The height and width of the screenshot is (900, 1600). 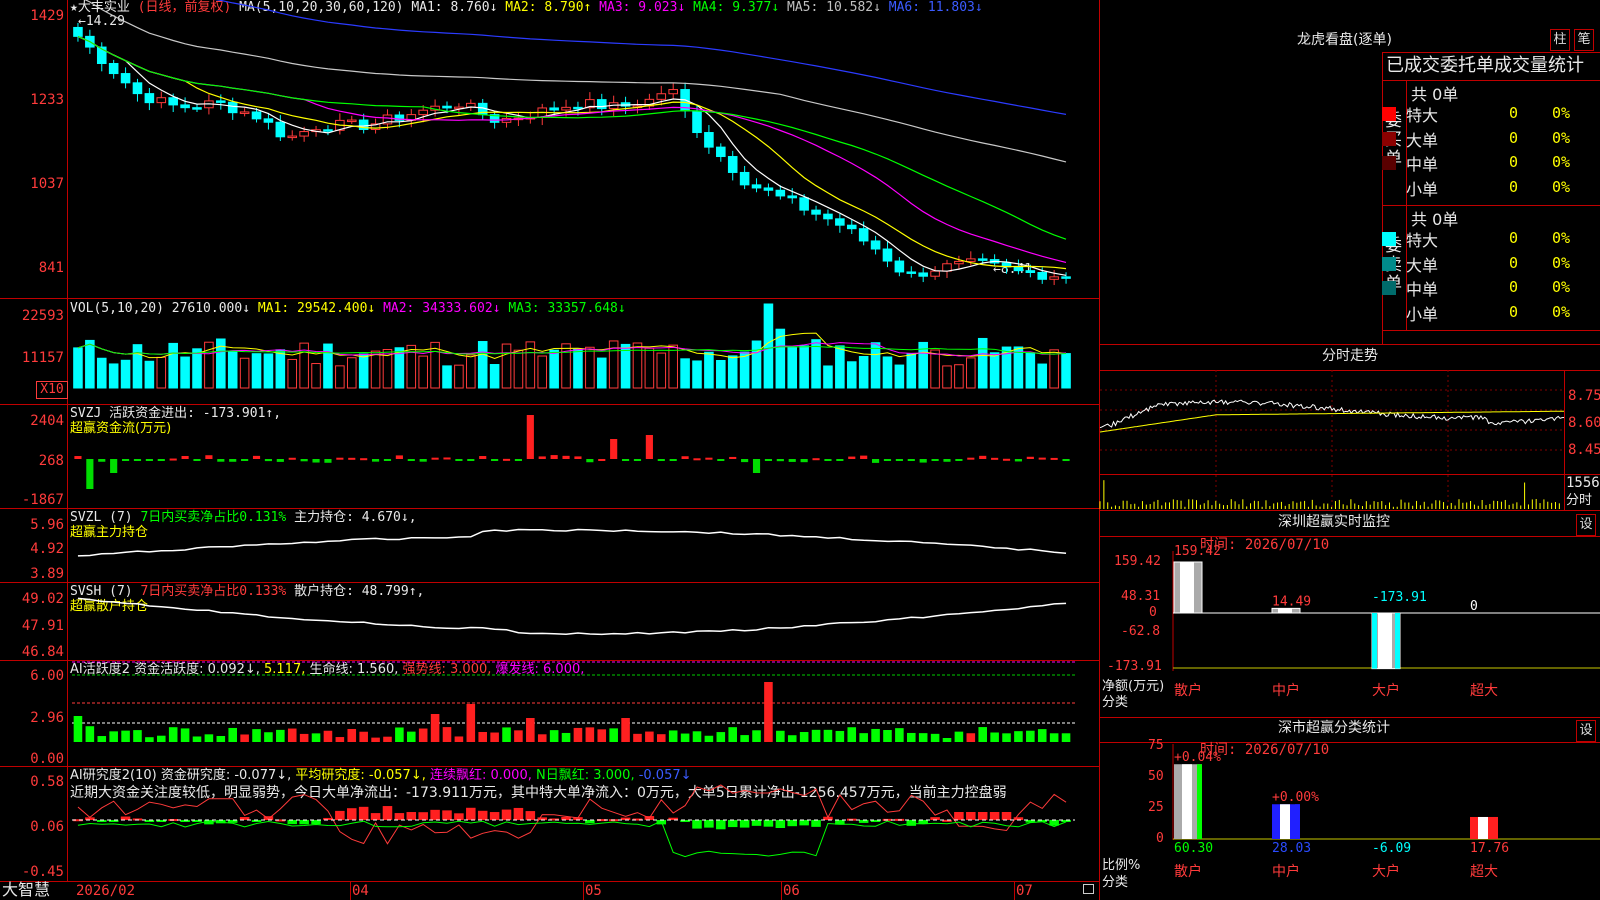 What do you see at coordinates (1285, 821) in the screenshot?
I see `ratio-bar-shine` at bounding box center [1285, 821].